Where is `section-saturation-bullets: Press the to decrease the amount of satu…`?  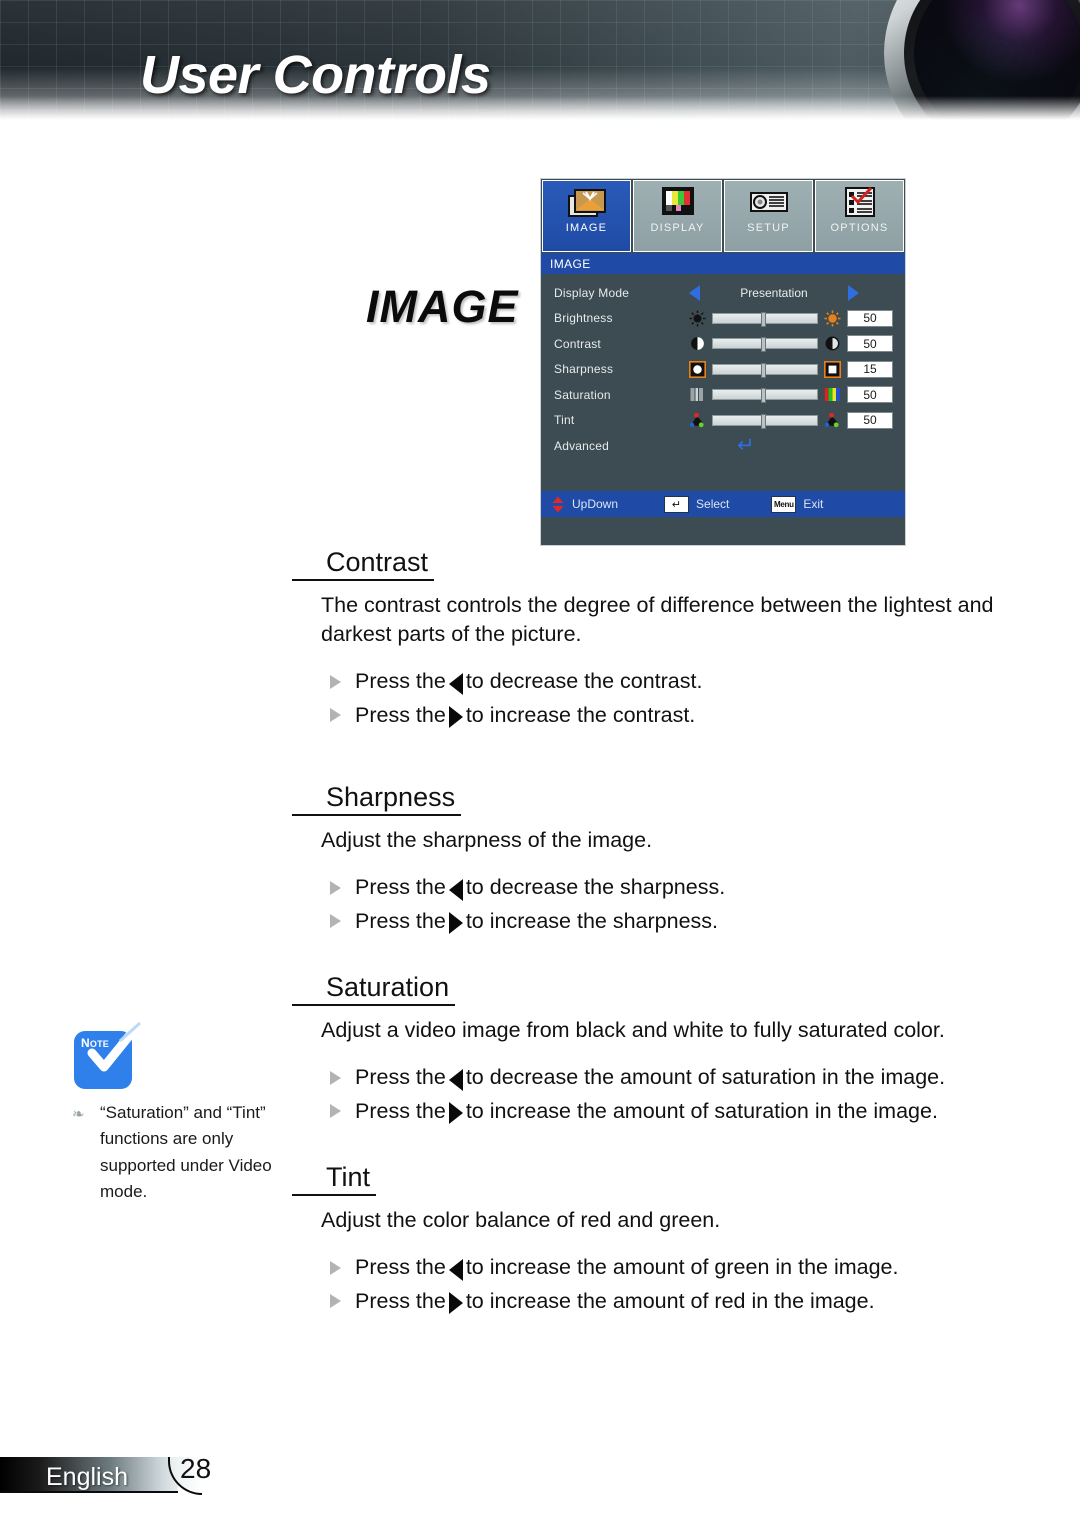 section-saturation-bullets: Press the to decrease the amount of satu… is located at coordinates (705, 1094).